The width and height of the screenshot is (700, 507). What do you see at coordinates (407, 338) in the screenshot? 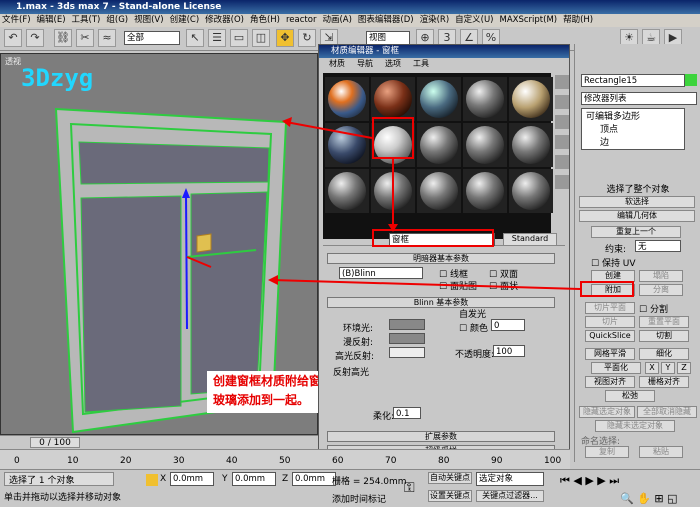
I see `diffuse-swatch` at bounding box center [407, 338].